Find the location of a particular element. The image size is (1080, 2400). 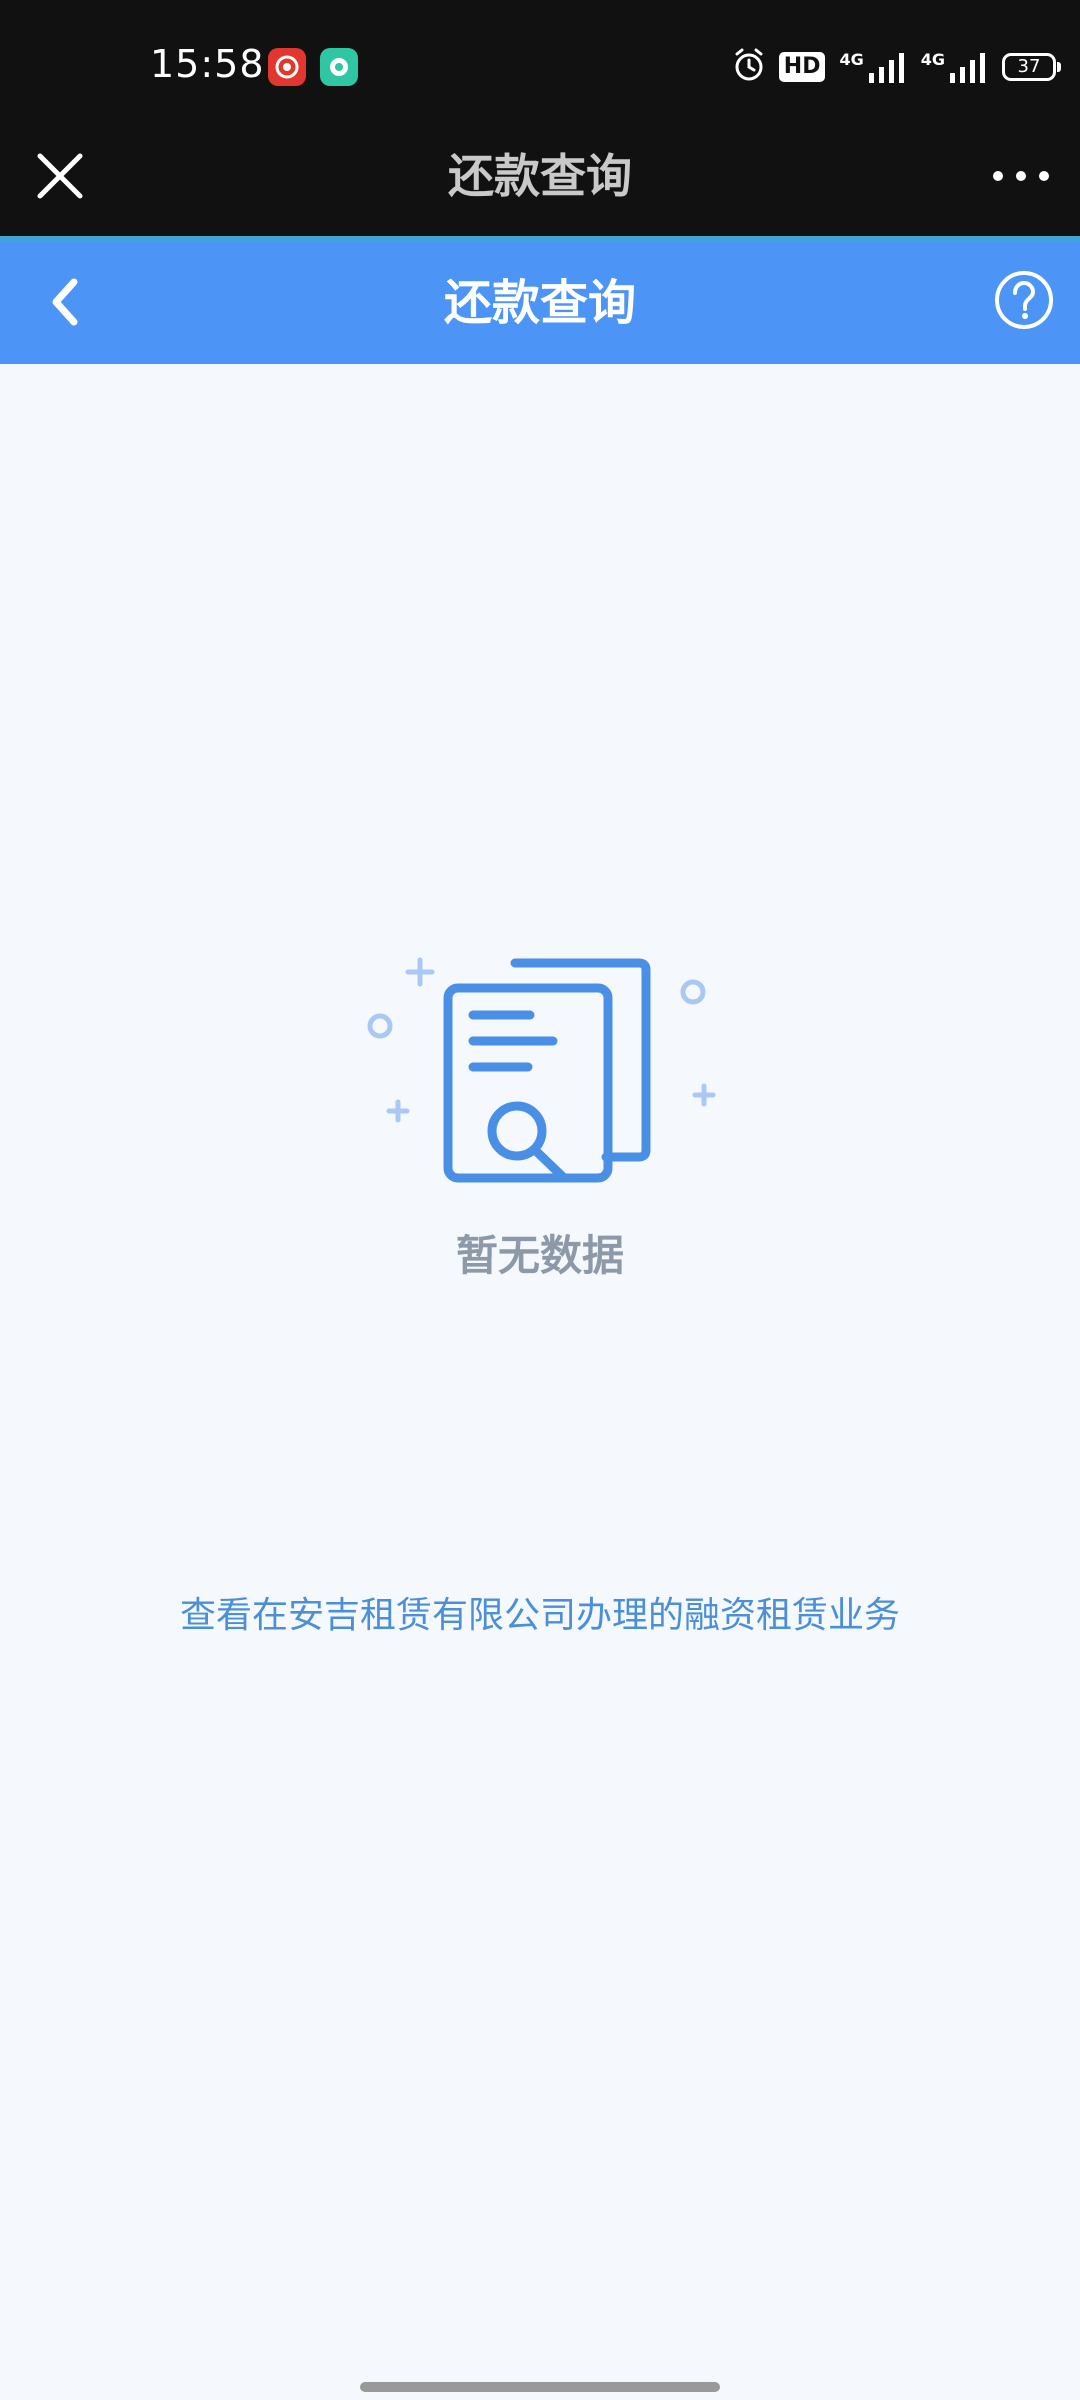

help-icon is located at coordinates (1024, 300).